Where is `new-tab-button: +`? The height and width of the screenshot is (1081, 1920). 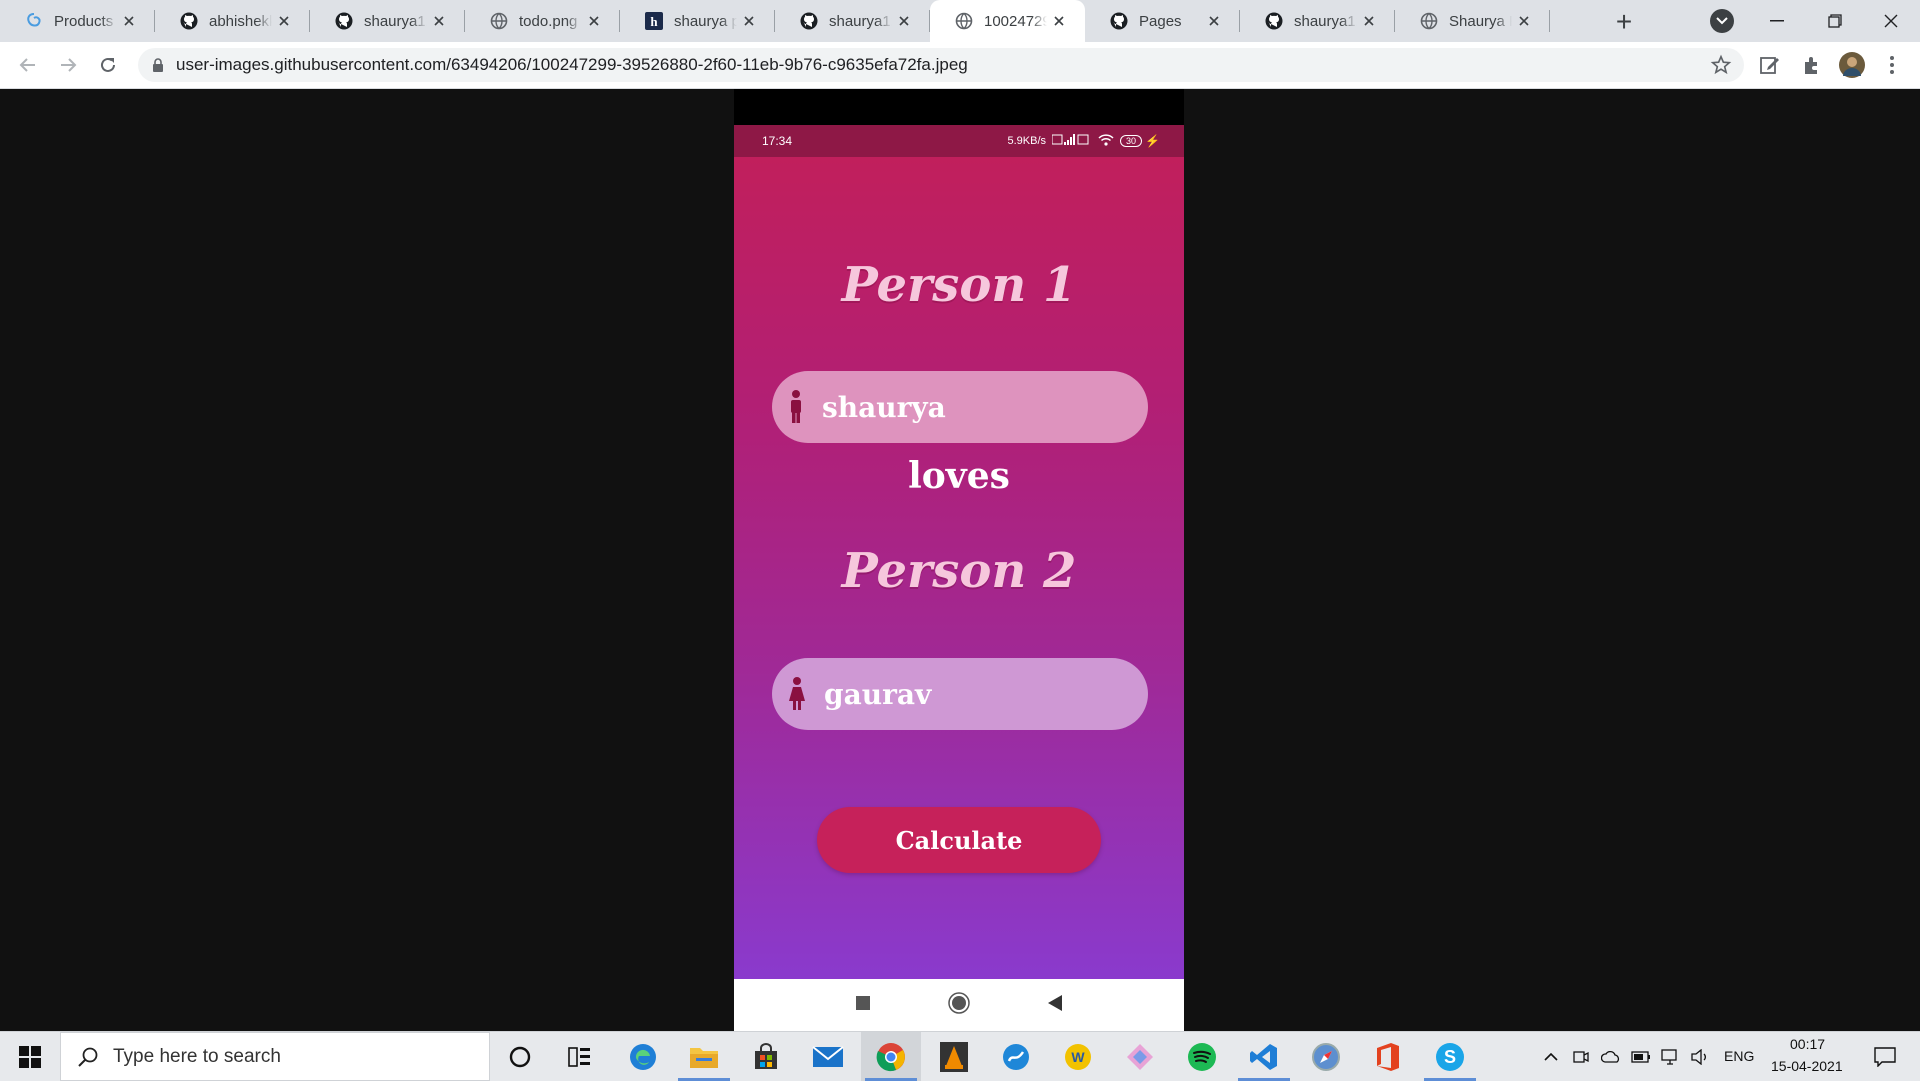 new-tab-button: + is located at coordinates (1624, 22).